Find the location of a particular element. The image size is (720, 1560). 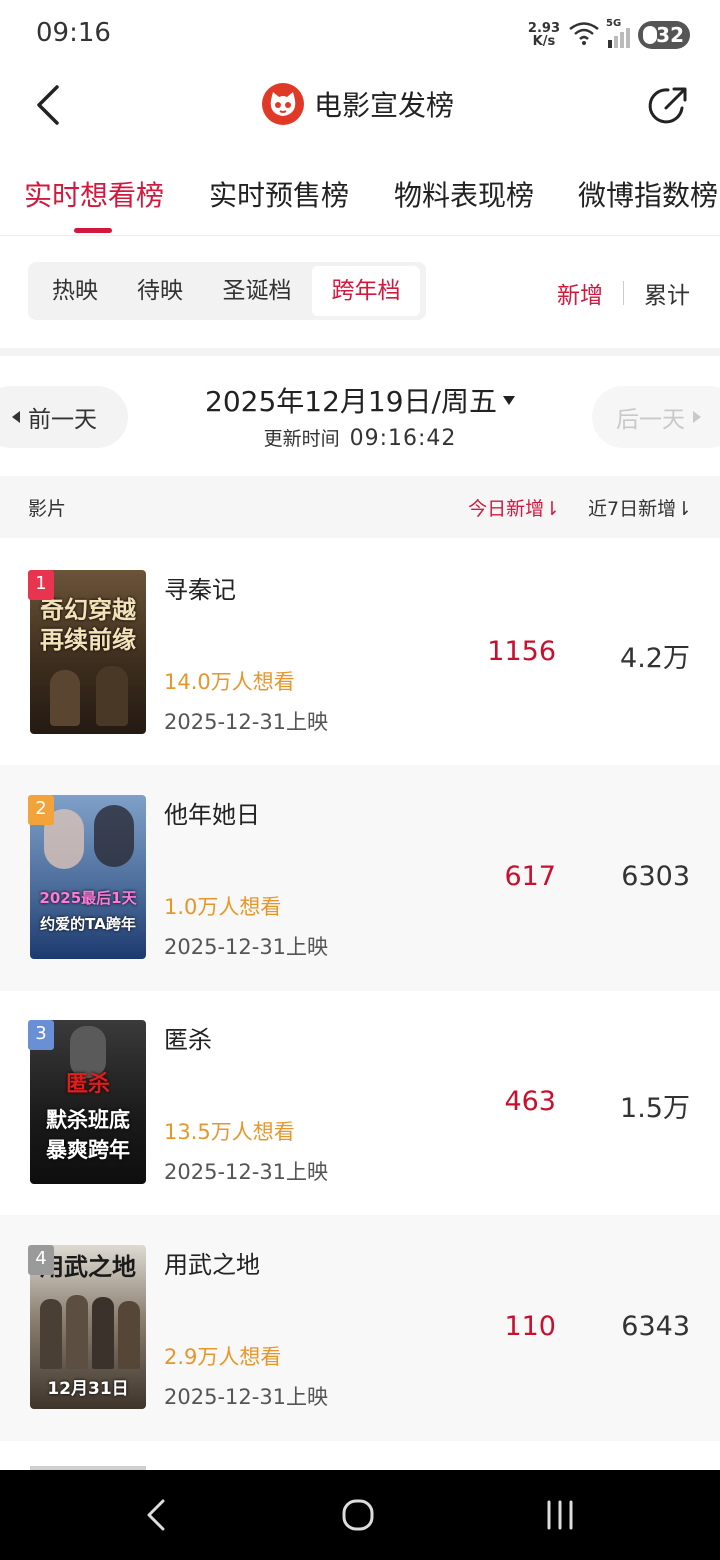

nav-home-icon is located at coordinates (358, 1515).